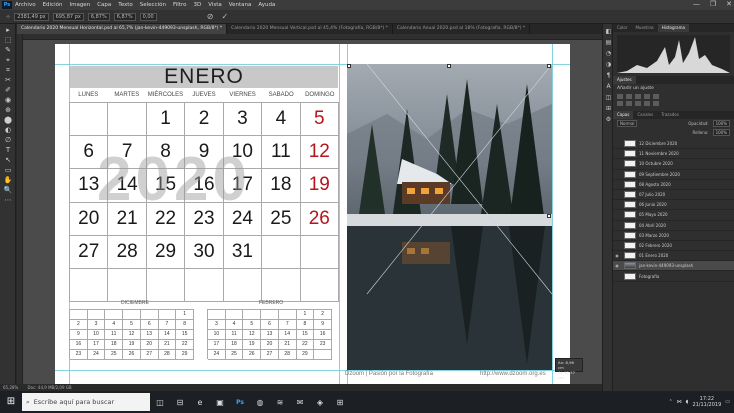 This screenshot has width=734, height=413. Describe the element at coordinates (8, 60) in the screenshot. I see `tool-icon: ⌖` at that location.